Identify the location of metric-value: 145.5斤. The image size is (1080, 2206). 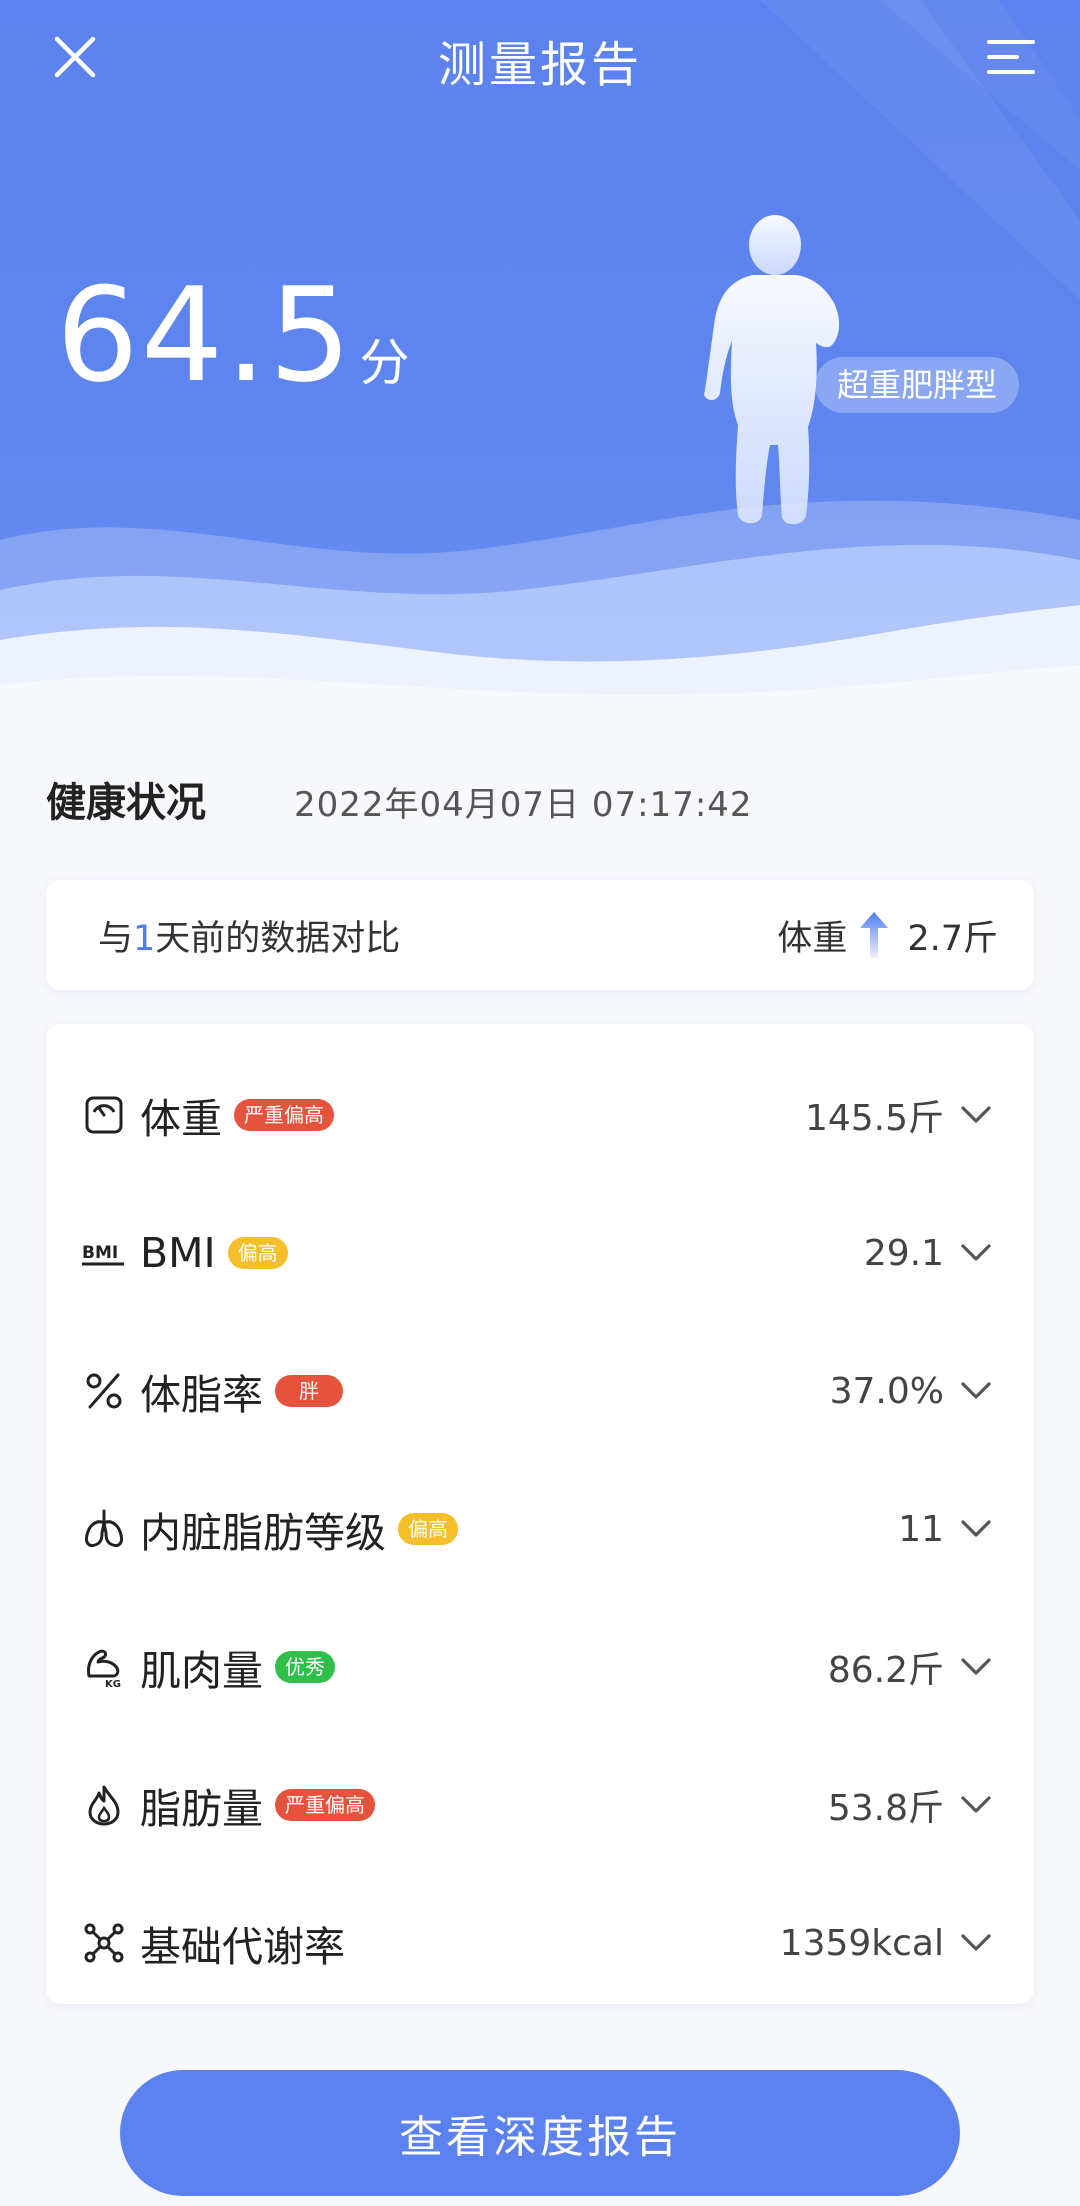
(874, 1118).